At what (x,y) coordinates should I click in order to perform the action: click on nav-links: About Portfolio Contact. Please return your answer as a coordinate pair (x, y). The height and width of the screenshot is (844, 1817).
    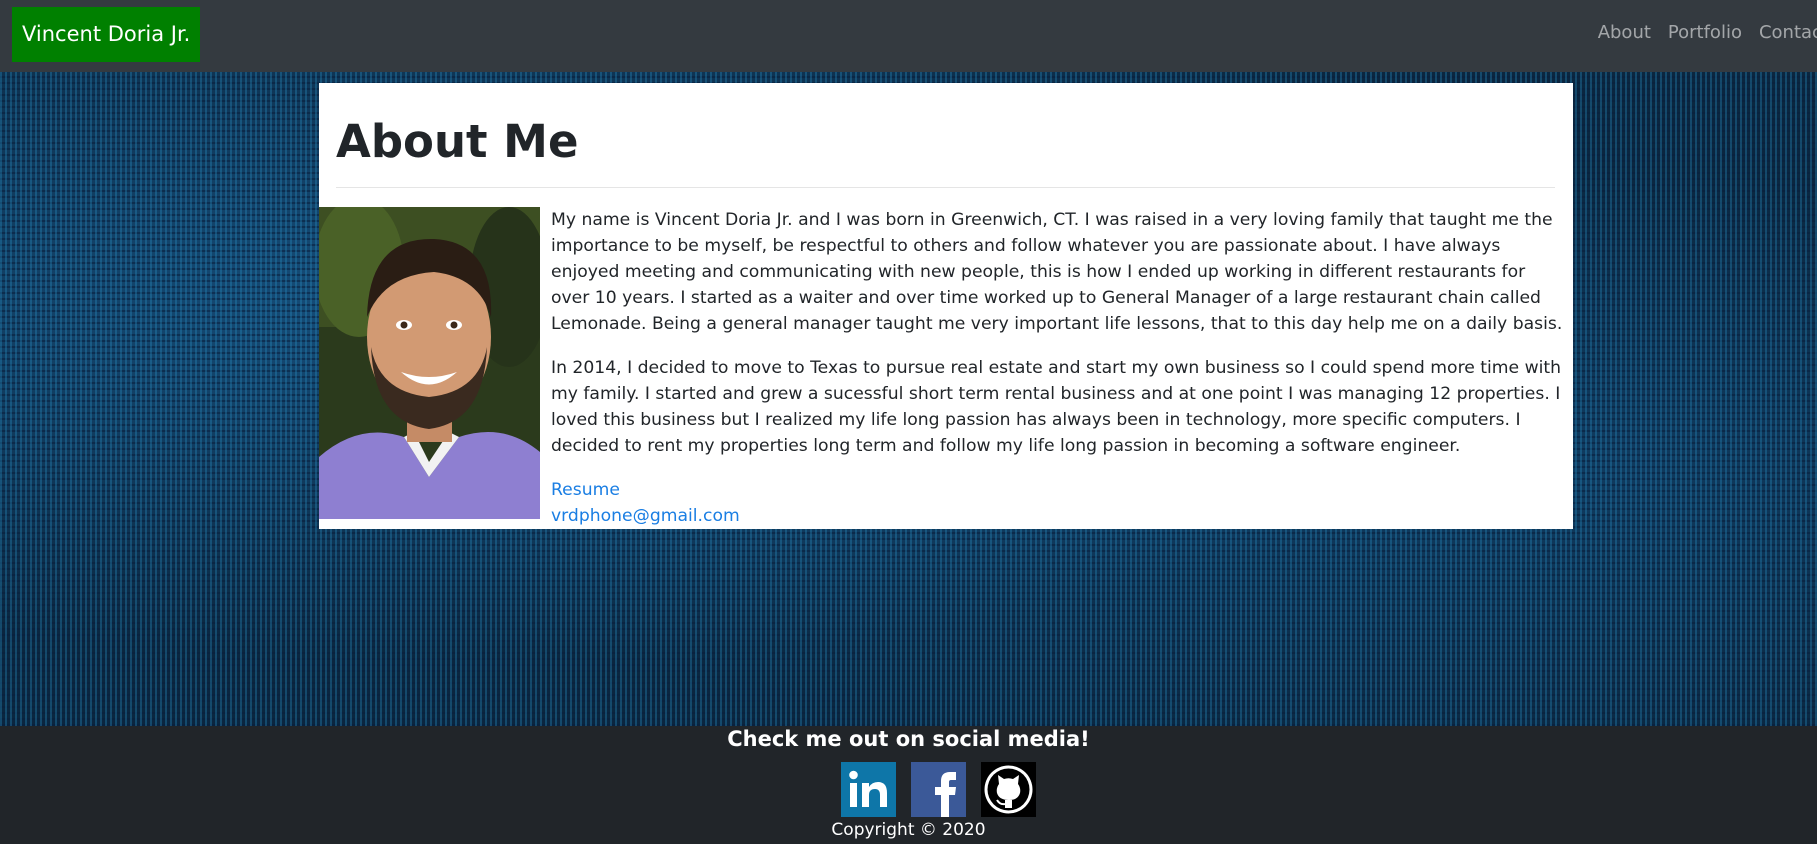
    Looking at the image, I should click on (1707, 32).